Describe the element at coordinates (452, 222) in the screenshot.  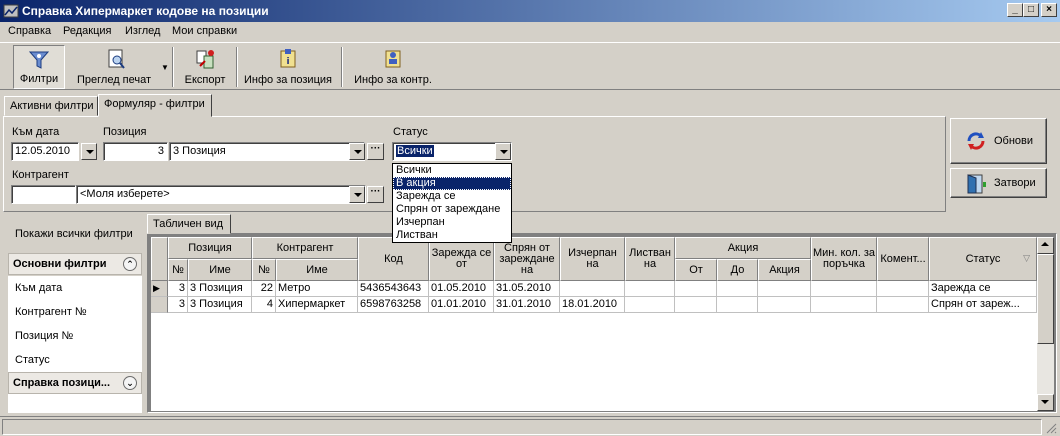
I see `status-option: Изчерпан` at that location.